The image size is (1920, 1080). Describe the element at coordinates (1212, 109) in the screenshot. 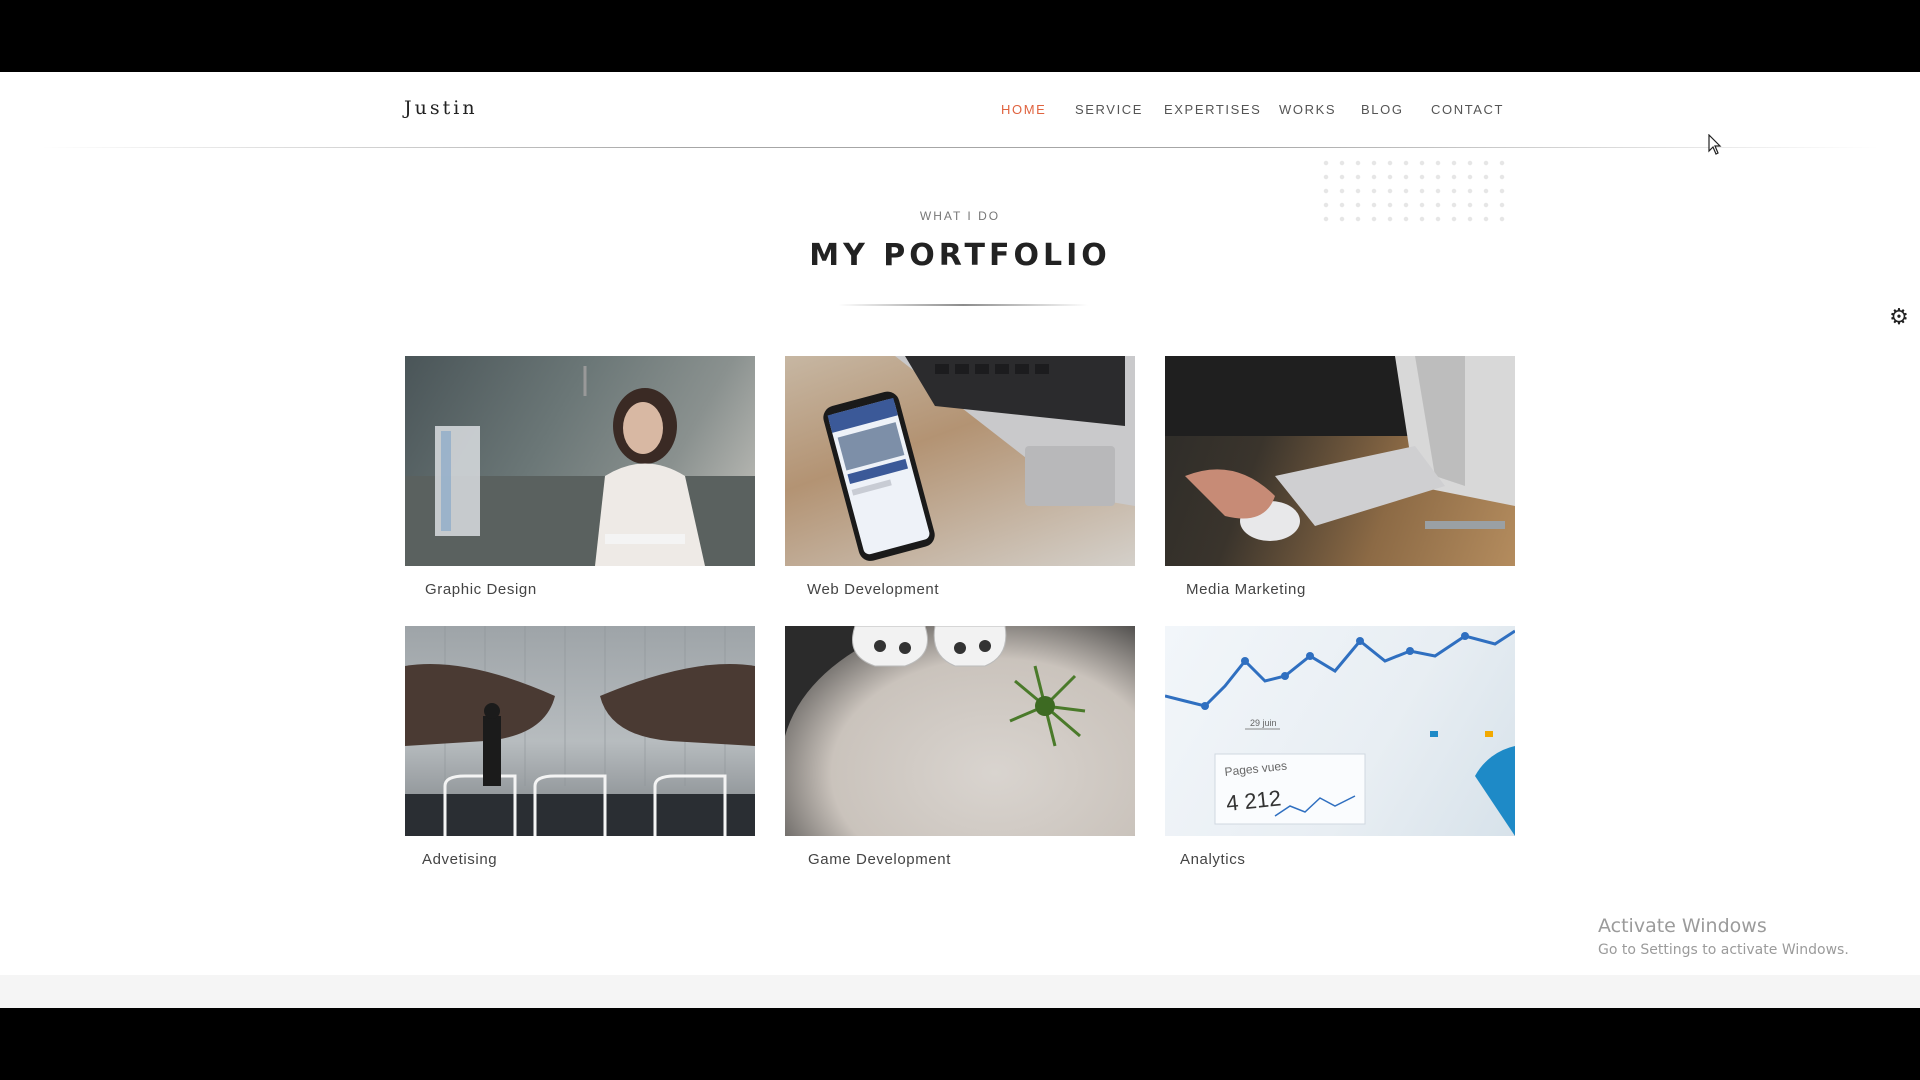

I see `nav-expertises: EXPERTISES` at that location.